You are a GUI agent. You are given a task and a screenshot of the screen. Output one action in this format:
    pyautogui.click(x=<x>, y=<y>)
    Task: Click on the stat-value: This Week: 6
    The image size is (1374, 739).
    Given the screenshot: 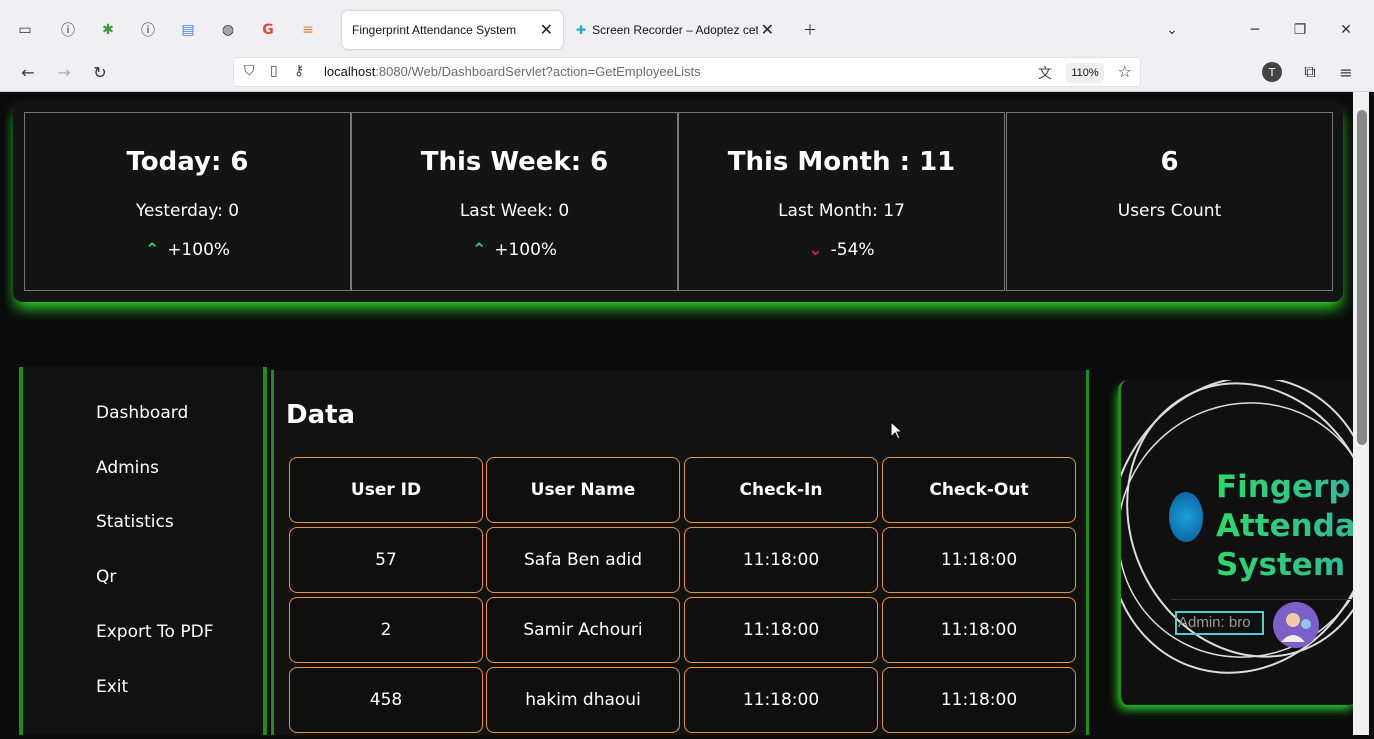 What is the action you would take?
    pyautogui.click(x=514, y=162)
    